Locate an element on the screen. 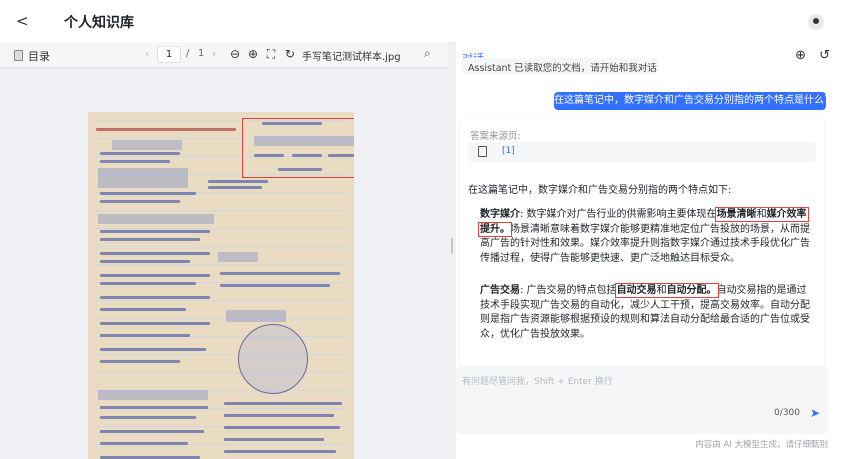  page-total: 1 is located at coordinates (201, 53).